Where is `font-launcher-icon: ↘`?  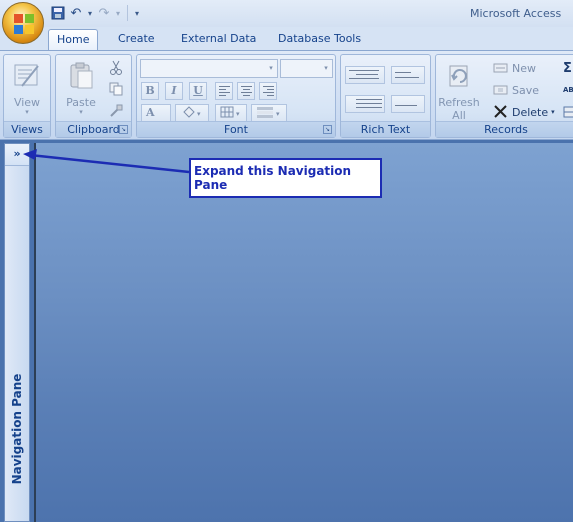 font-launcher-icon: ↘ is located at coordinates (327, 129).